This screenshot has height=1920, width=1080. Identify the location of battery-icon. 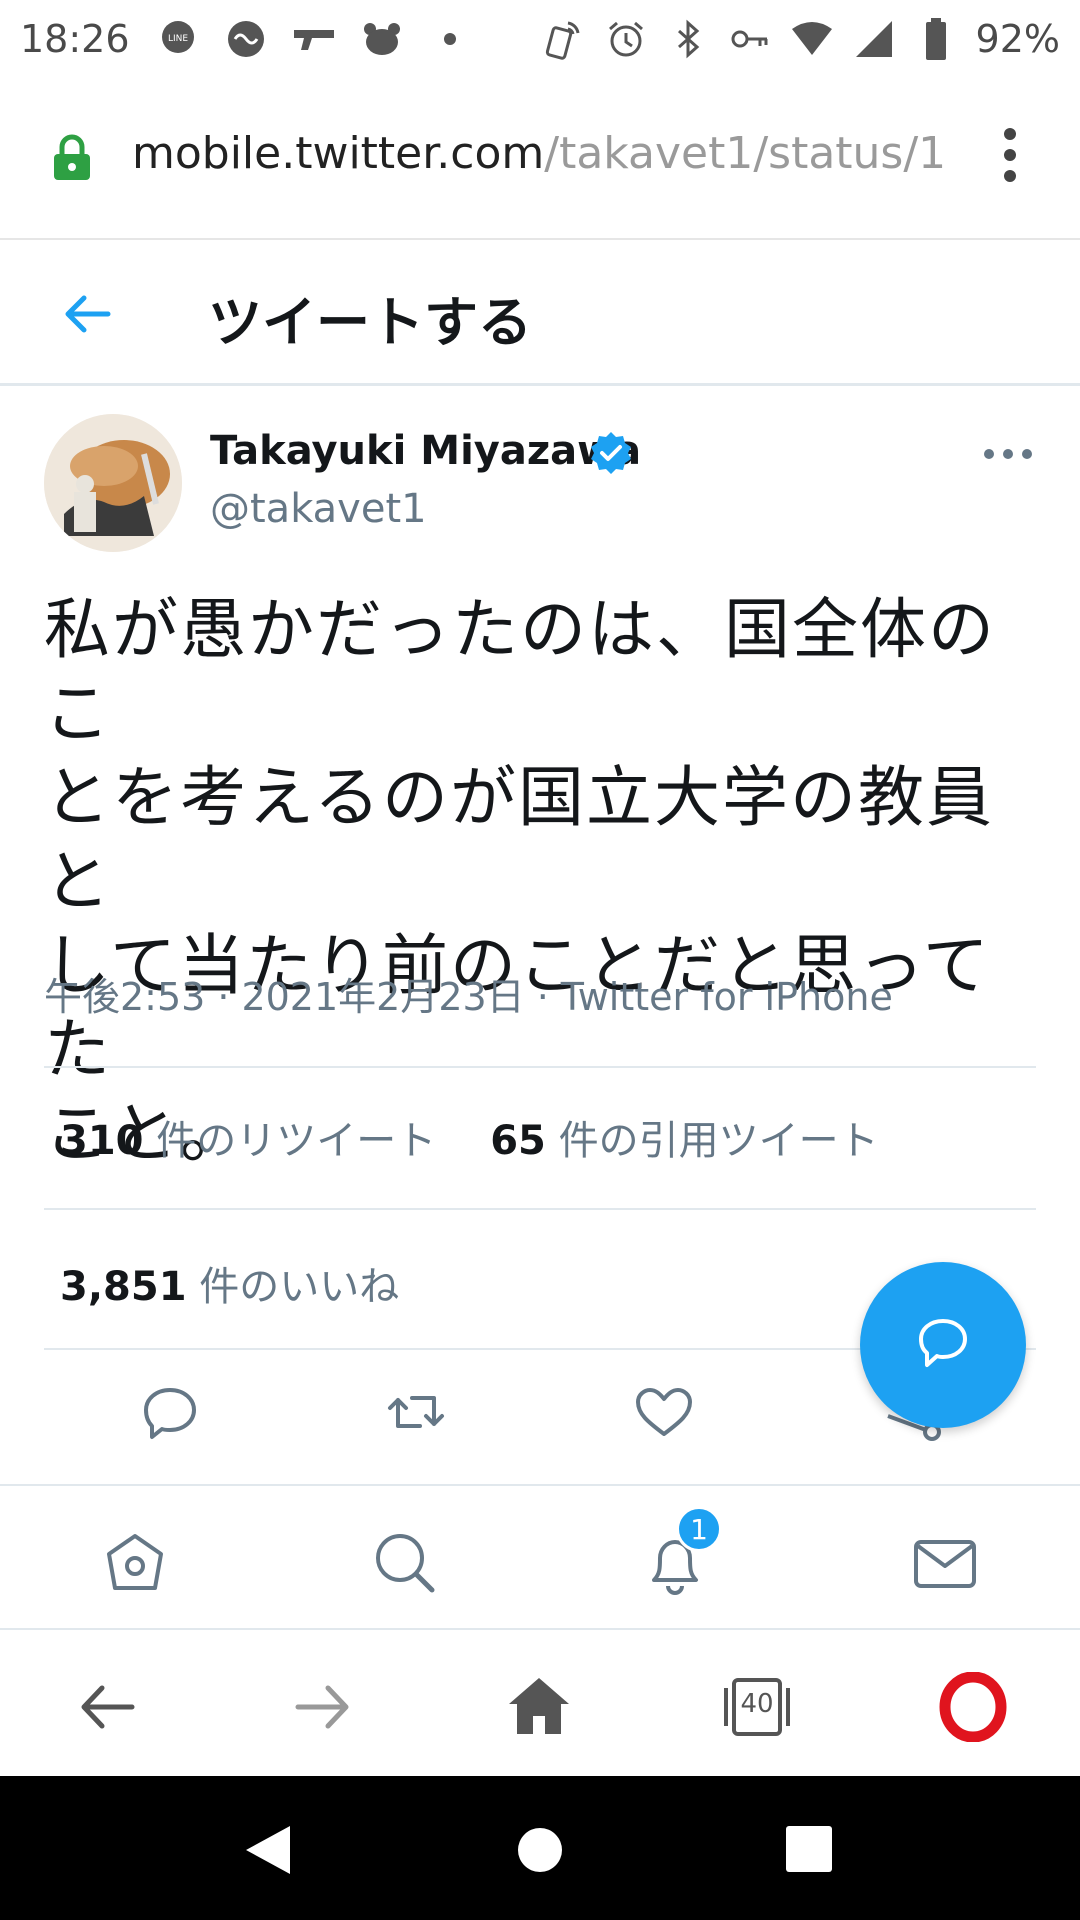
(936, 39).